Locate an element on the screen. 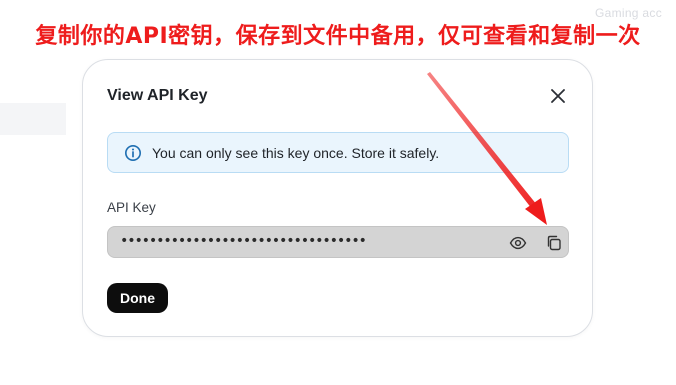  annotation-caption: 复制你的API密钥，保存到文件中备用，仅可查看和复制一次 is located at coordinates (338, 36).